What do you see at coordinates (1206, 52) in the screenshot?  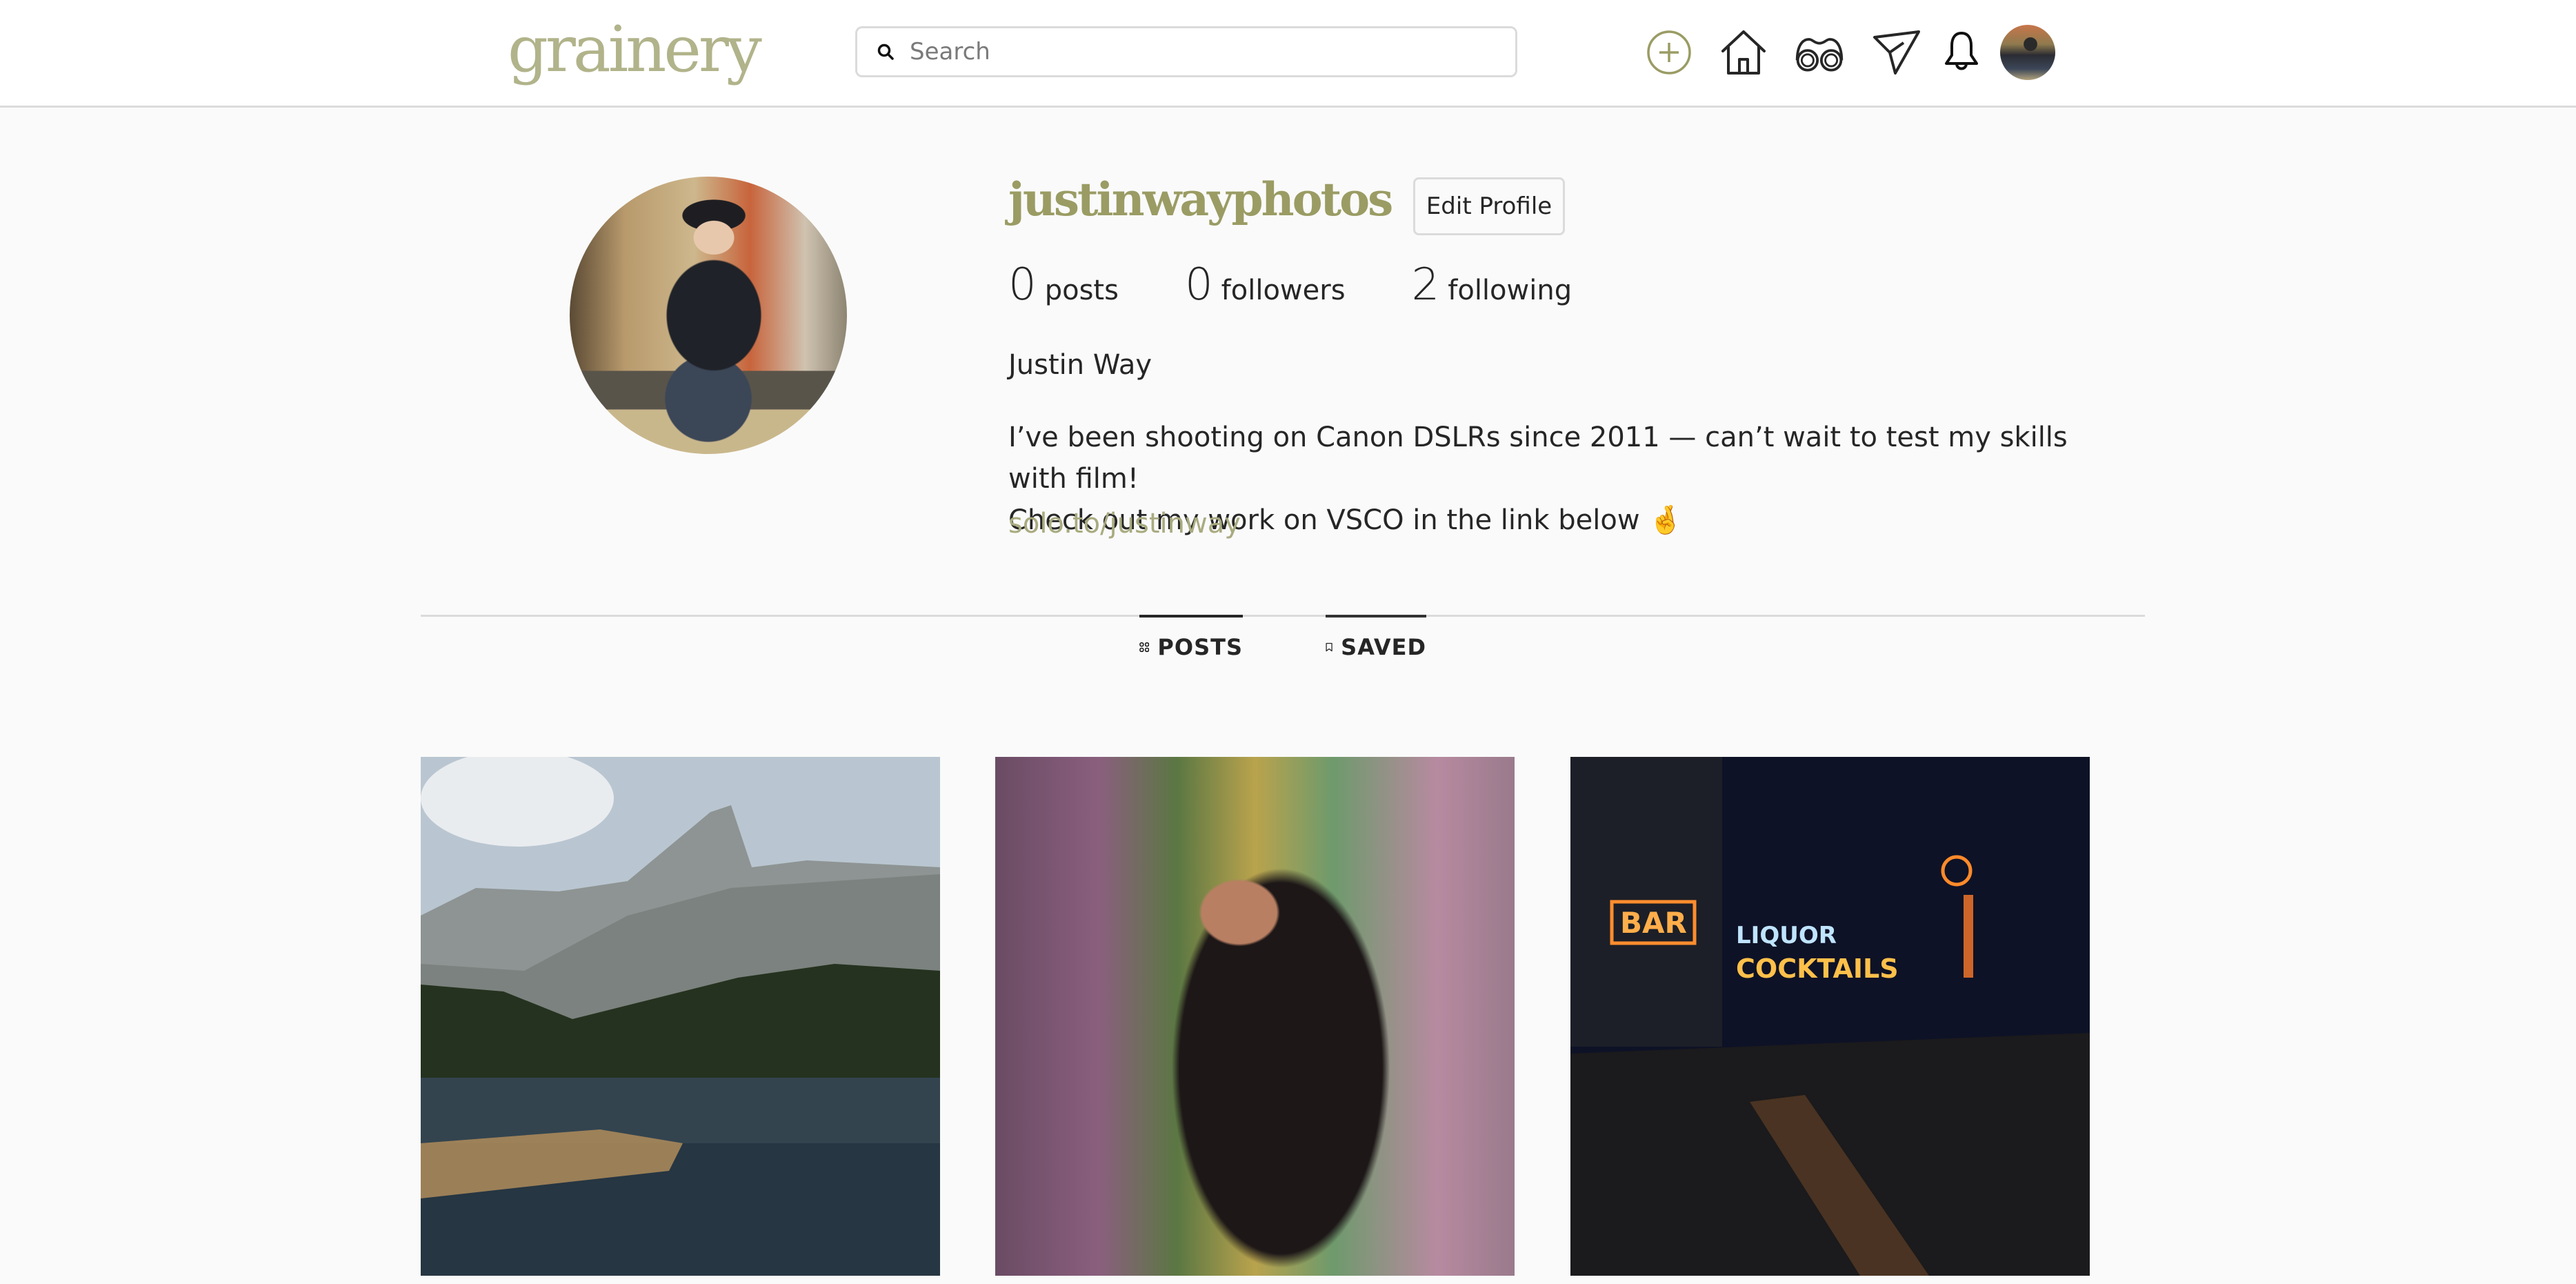 I see `search-input` at bounding box center [1206, 52].